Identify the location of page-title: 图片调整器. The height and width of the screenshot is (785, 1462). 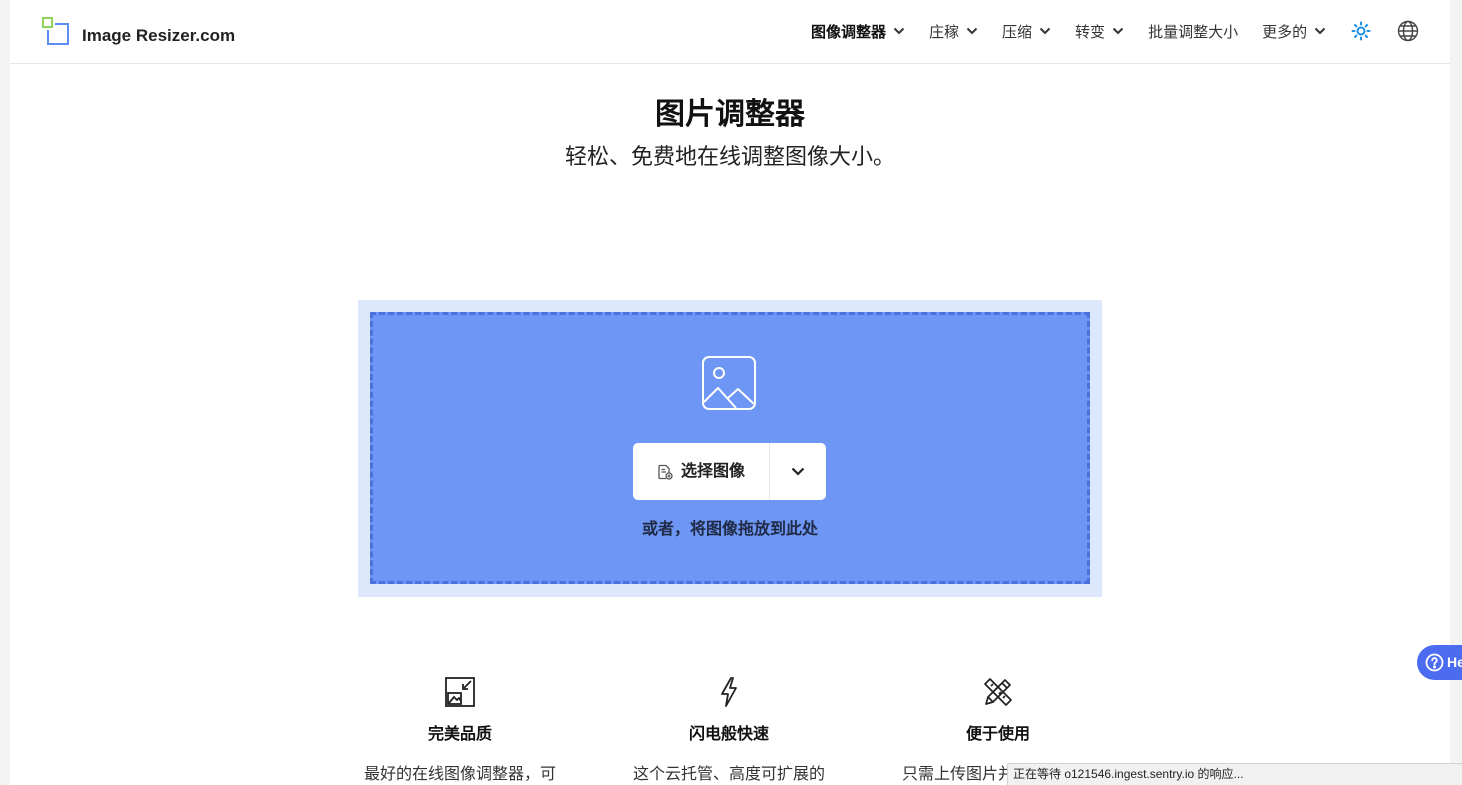
(730, 114).